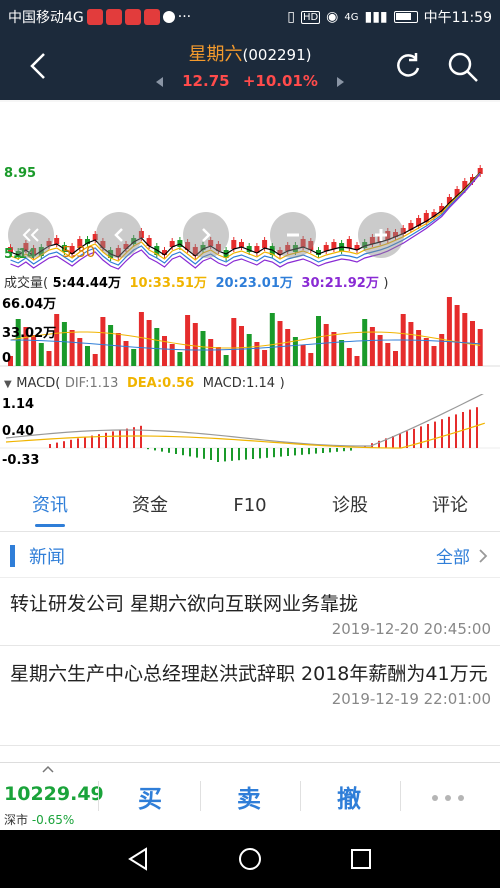 Image resolution: width=500 pixels, height=888 pixels. What do you see at coordinates (184, 604) in the screenshot?
I see `news-title: 转让研发公司 星期六欲向互联网业务靠拢` at bounding box center [184, 604].